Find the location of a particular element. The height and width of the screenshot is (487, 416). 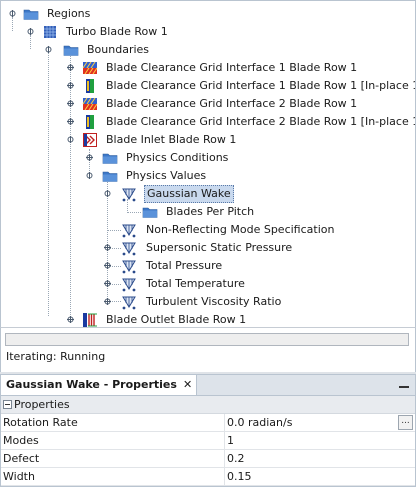

tree-item-total-temperature: Total Temperature is located at coordinates (206, 284).